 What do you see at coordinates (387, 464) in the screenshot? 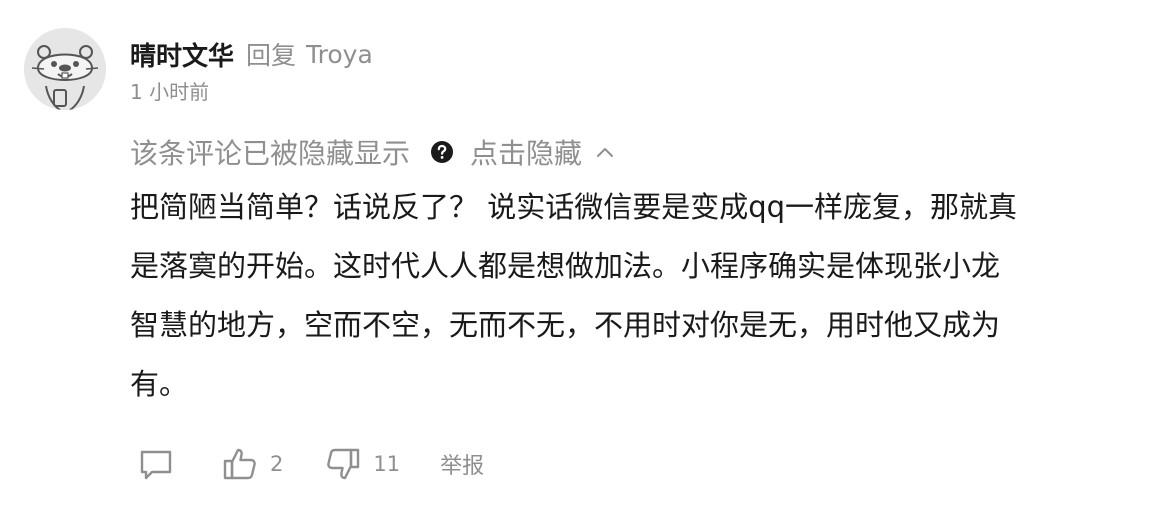
I see `dislike-count: 11` at bounding box center [387, 464].